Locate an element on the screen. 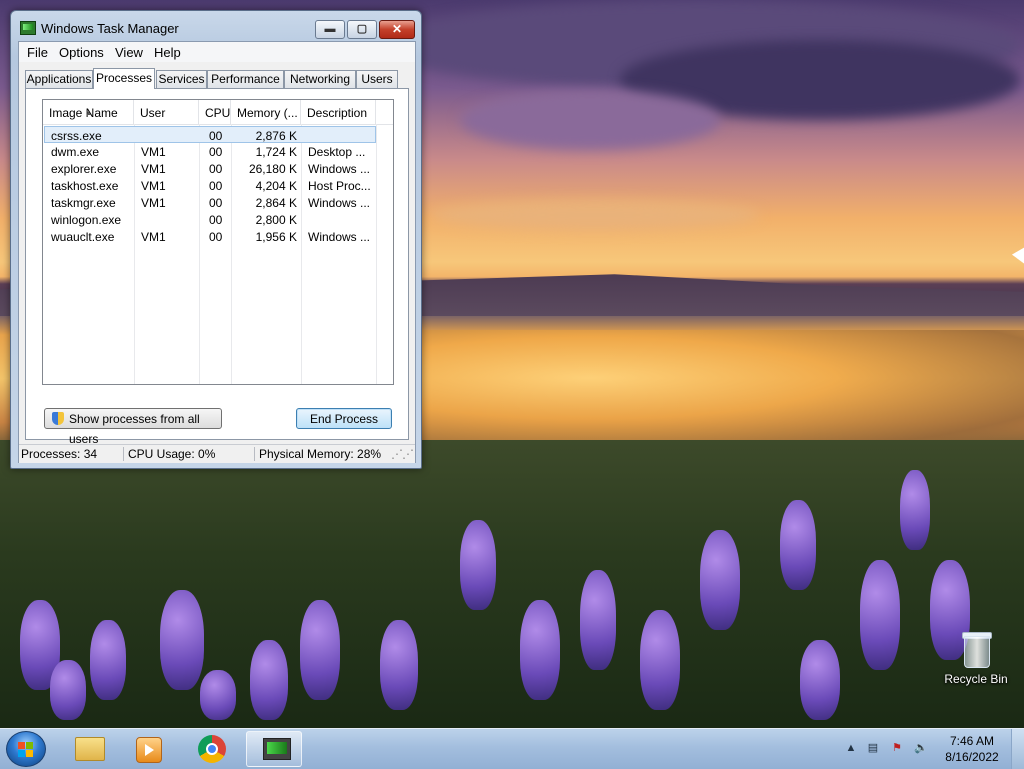  tab-applications: Applications is located at coordinates (59, 79).